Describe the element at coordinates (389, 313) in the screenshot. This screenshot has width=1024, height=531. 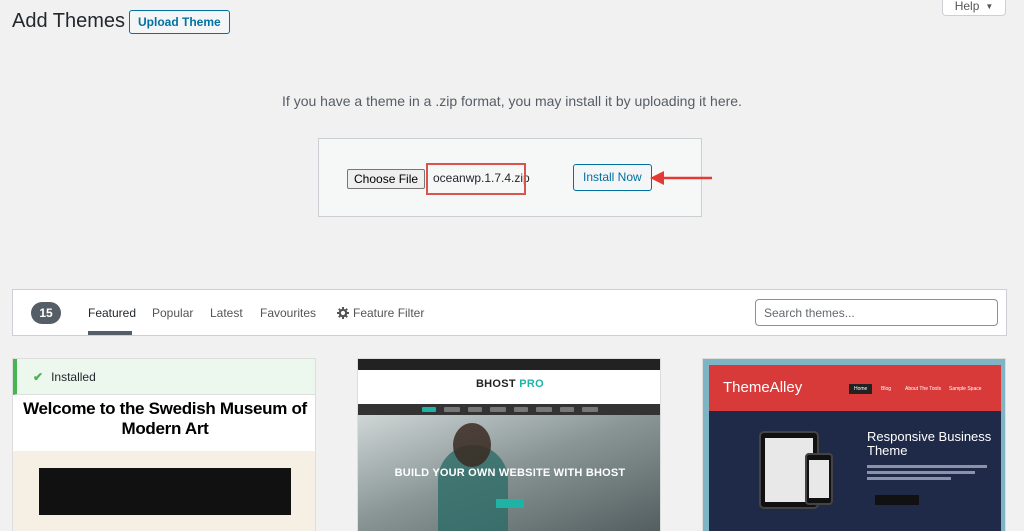
I see `feature-filter-label: Feature Filter` at that location.